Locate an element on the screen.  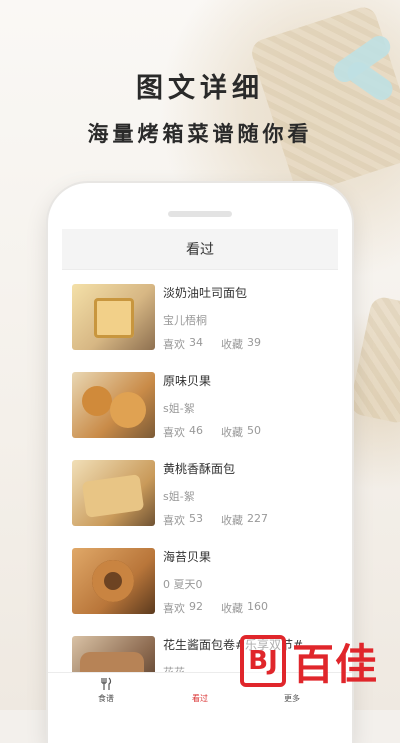
recipe-item: 淡奶油吐司面包 宝儿梧桐 喜欢 34 收藏 39 is located at coordinates (200, 319).